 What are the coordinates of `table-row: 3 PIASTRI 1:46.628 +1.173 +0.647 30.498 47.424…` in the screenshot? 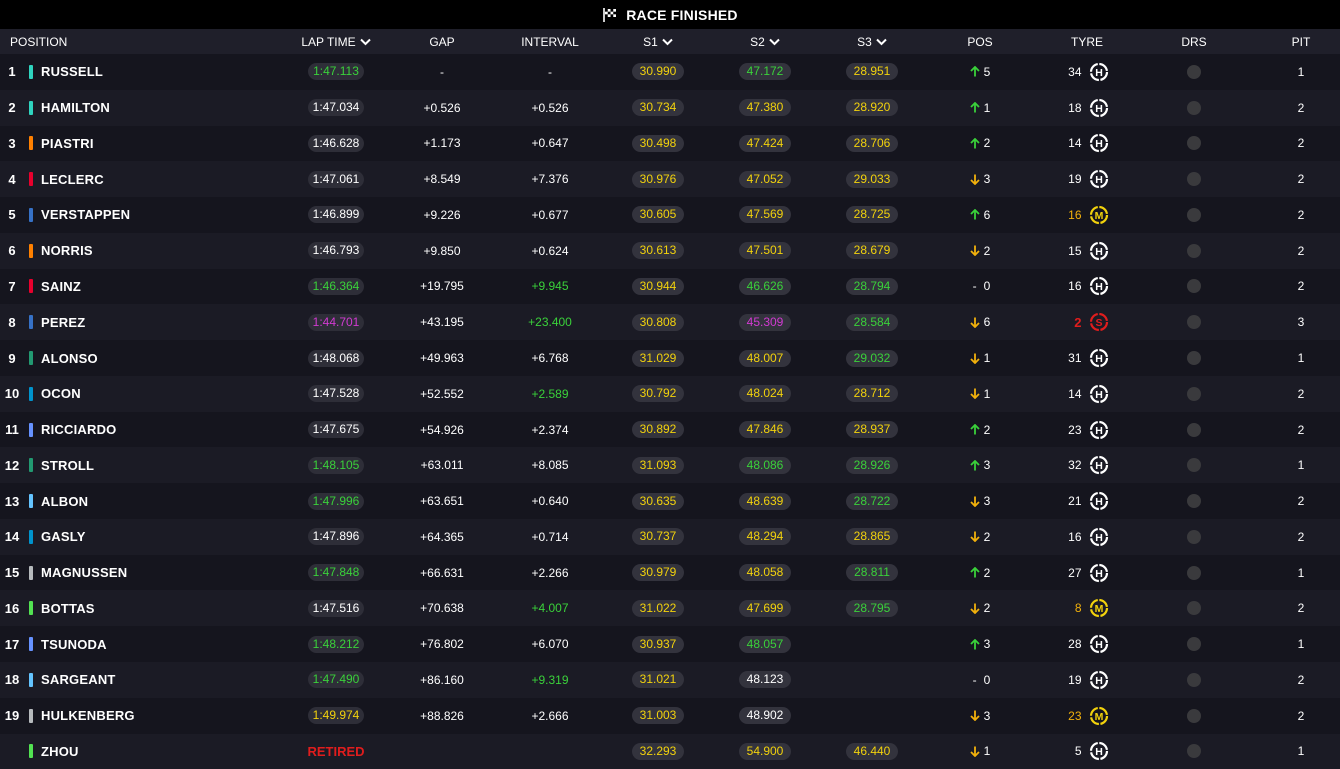 It's located at (670, 143).